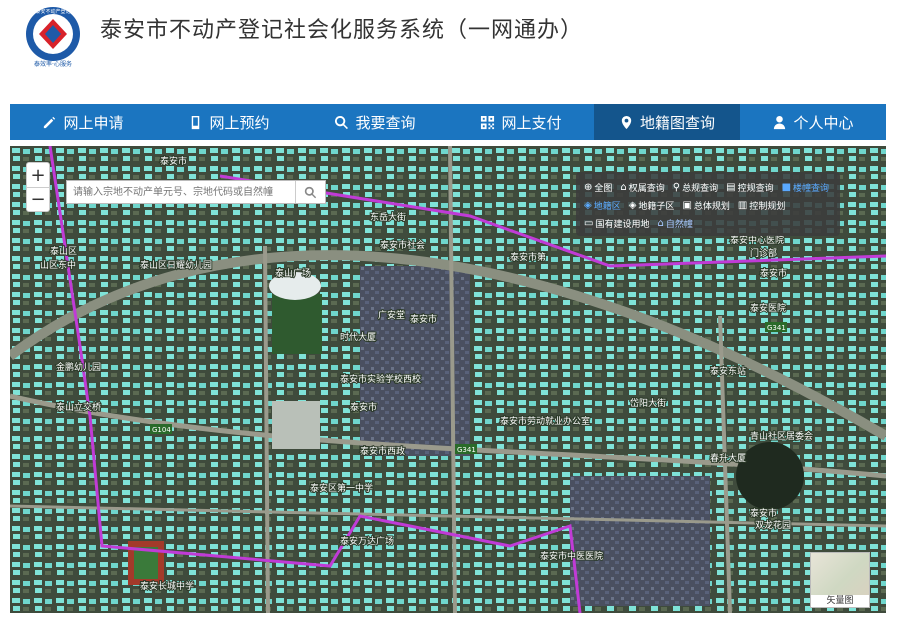  I want to click on map-label: 东岳大街, so click(388, 217).